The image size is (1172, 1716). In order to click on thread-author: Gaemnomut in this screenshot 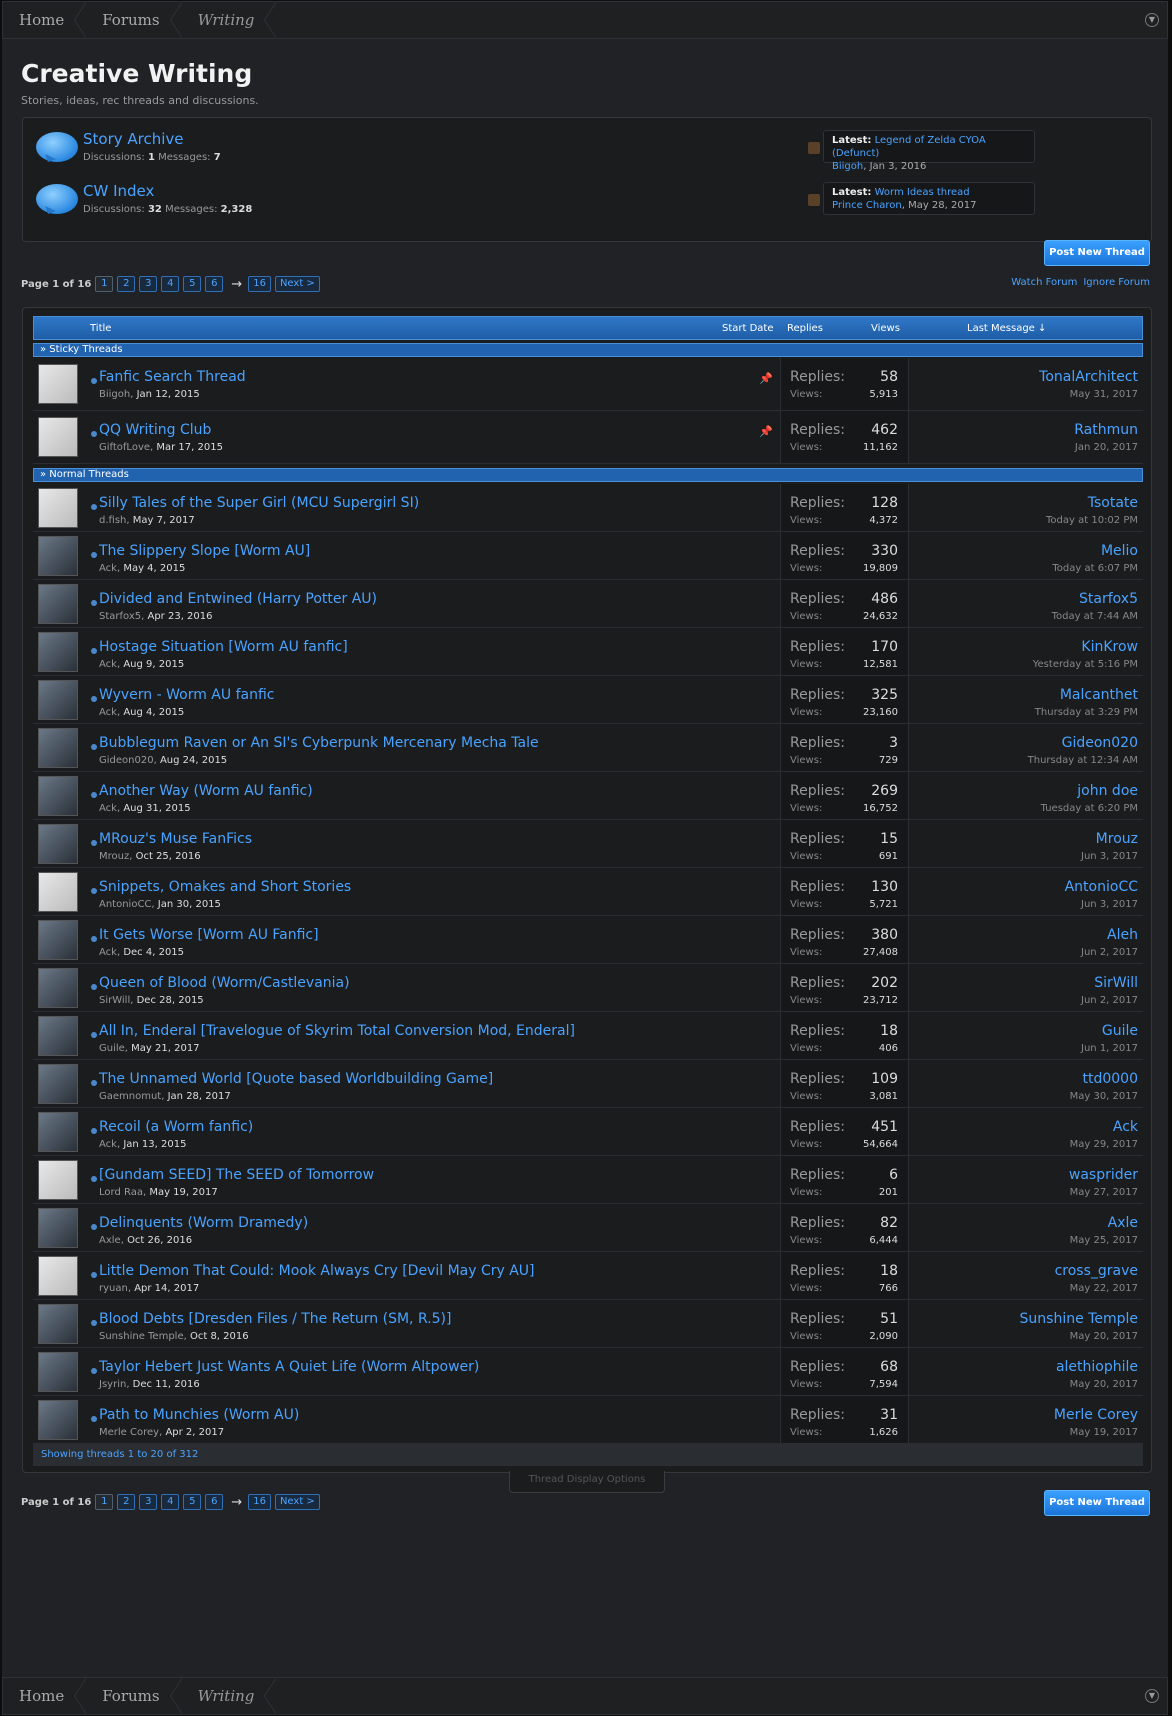, I will do `click(130, 1096)`.